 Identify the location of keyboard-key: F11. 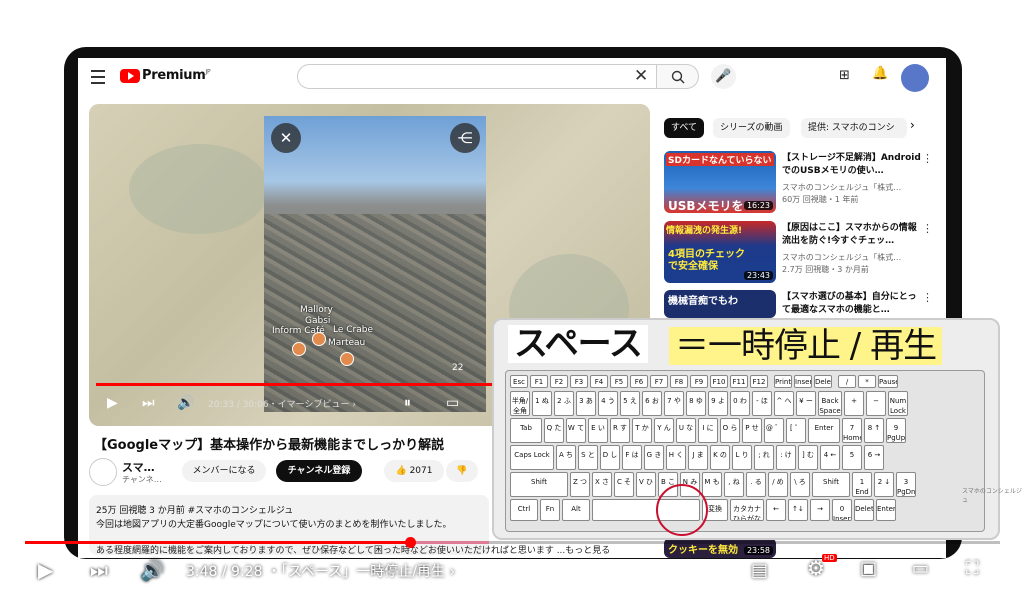
(739, 381).